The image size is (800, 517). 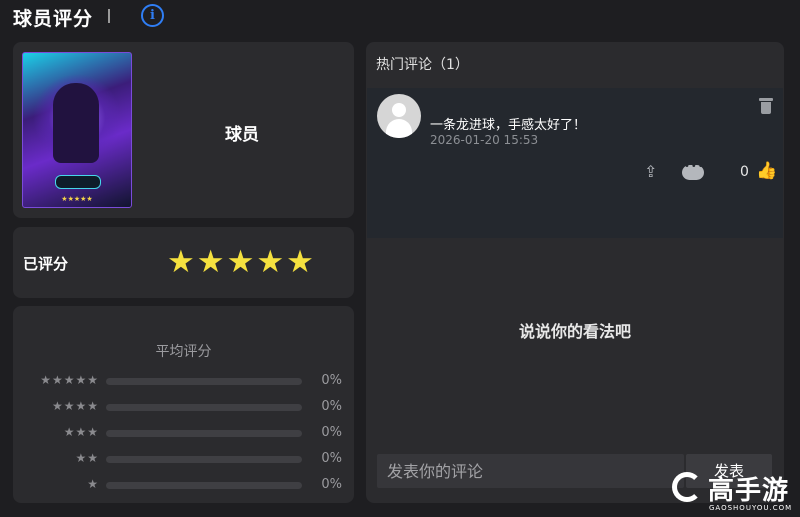 What do you see at coordinates (77, 199) in the screenshot?
I see `card-stars: ★★★★★` at bounding box center [77, 199].